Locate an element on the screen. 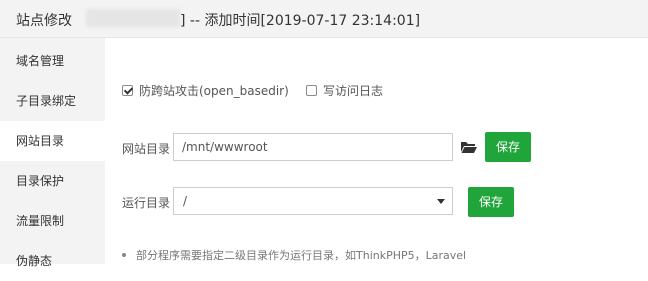 This screenshot has height=281, width=648. dialog-title-suffix: ] -- 添加时间[2019-07-17 23:14:01] is located at coordinates (300, 21).